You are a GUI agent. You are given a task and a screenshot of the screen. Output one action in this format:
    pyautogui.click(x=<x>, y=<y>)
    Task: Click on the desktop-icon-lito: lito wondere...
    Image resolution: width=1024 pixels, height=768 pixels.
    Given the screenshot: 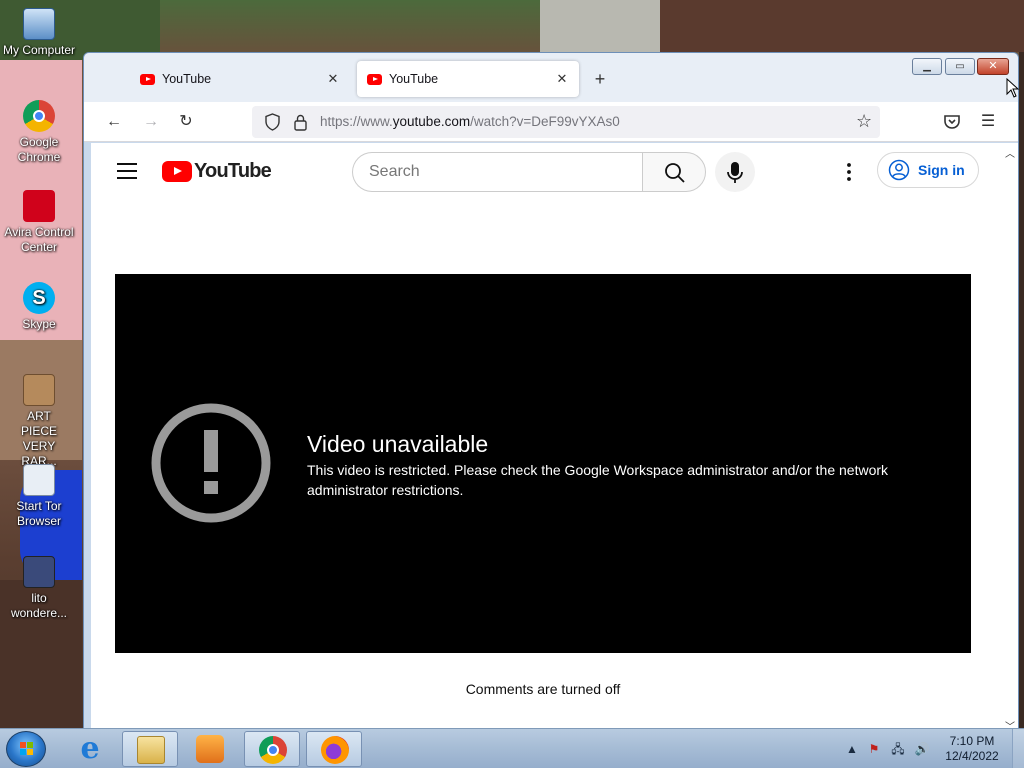 What is the action you would take?
    pyautogui.click(x=39, y=588)
    